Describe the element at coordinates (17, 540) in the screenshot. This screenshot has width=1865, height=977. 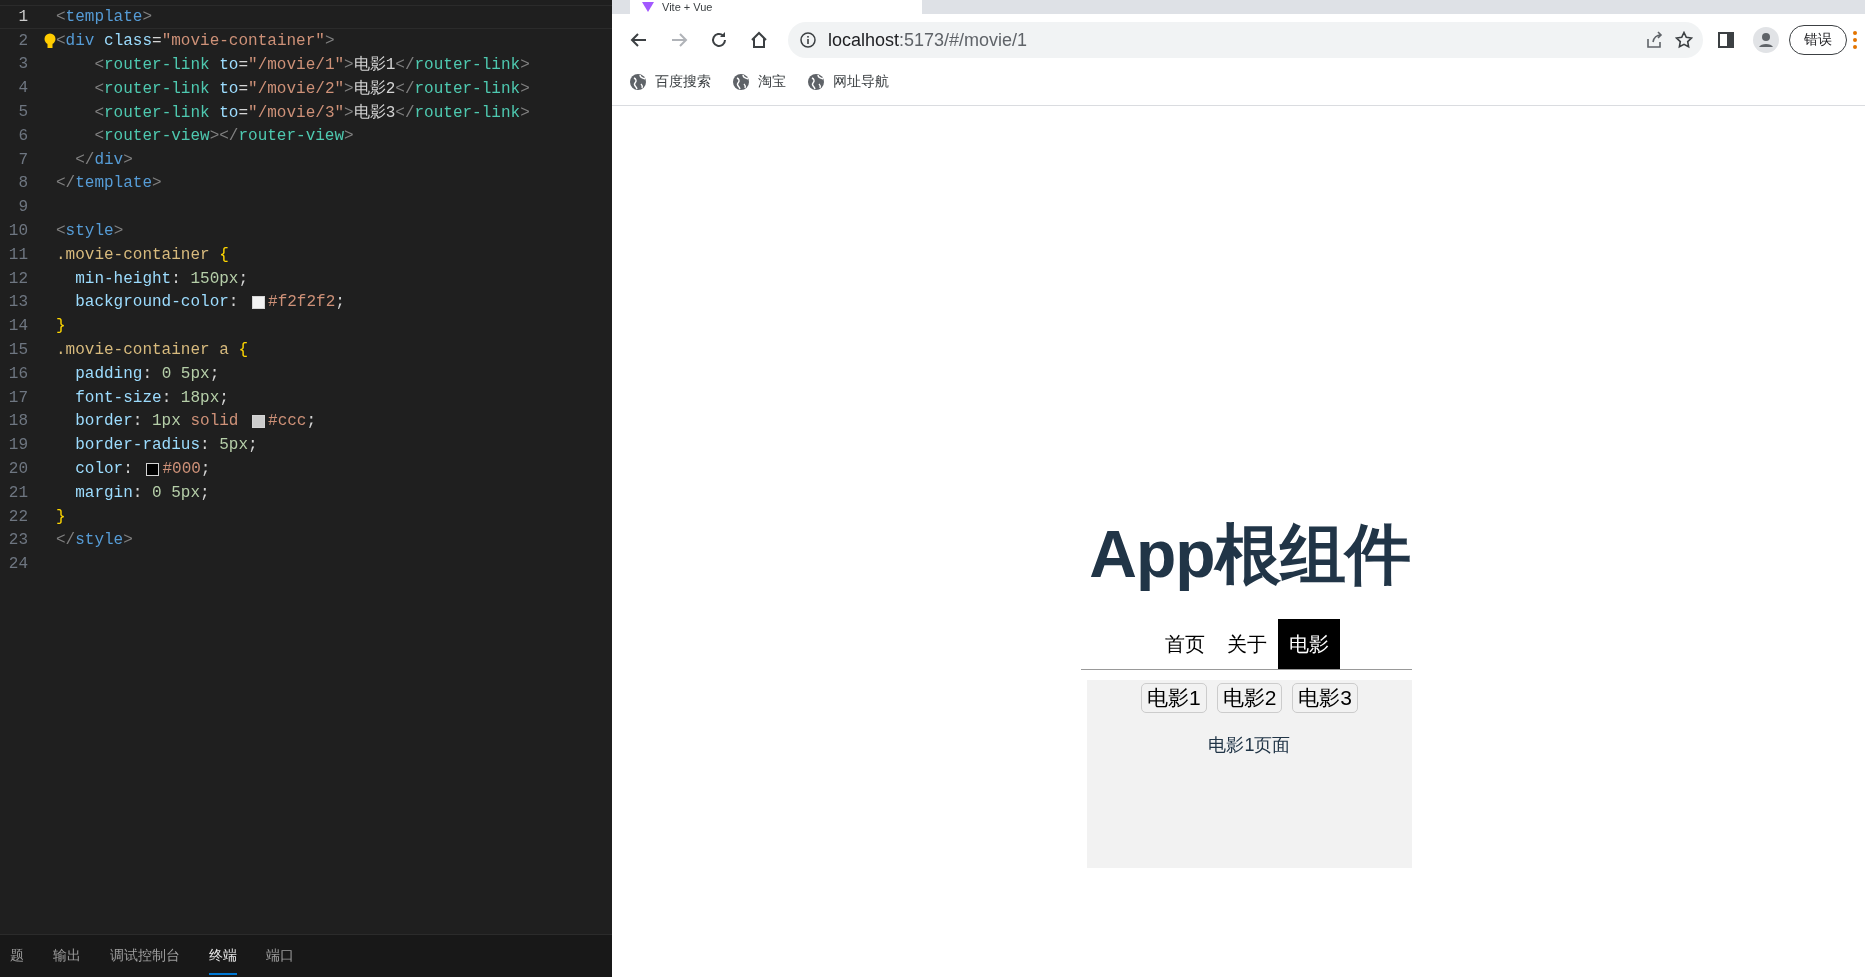
I see `line-number: 23` at that location.